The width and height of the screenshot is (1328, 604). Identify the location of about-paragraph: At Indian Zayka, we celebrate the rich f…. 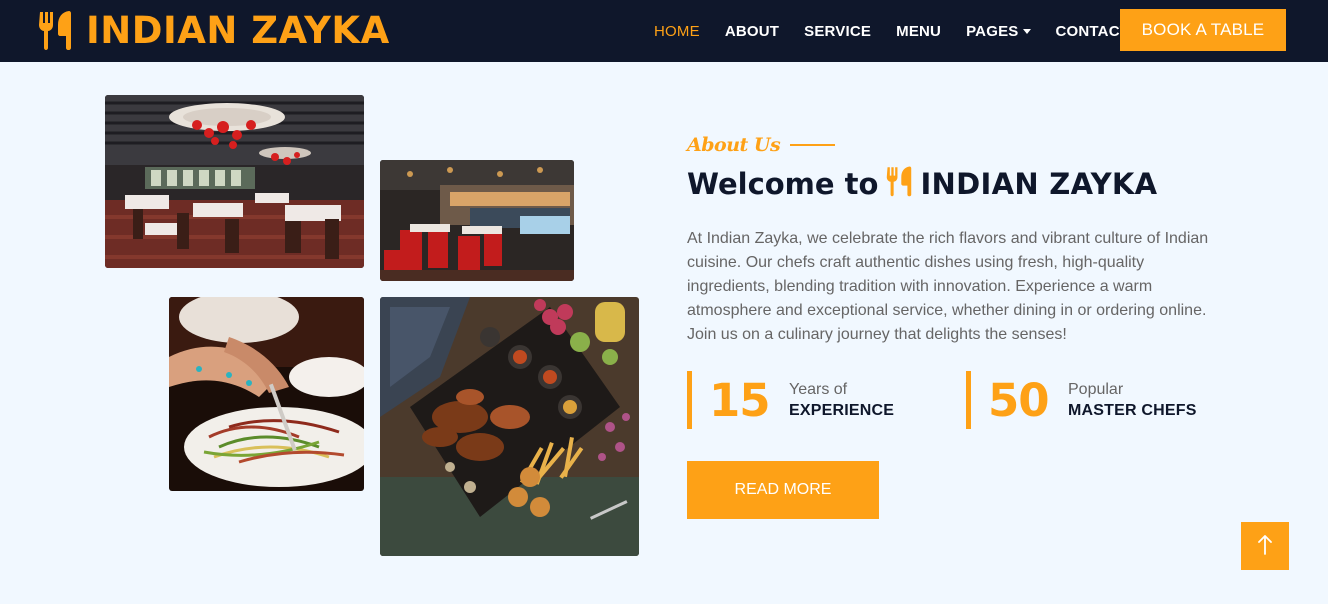
(948, 286).